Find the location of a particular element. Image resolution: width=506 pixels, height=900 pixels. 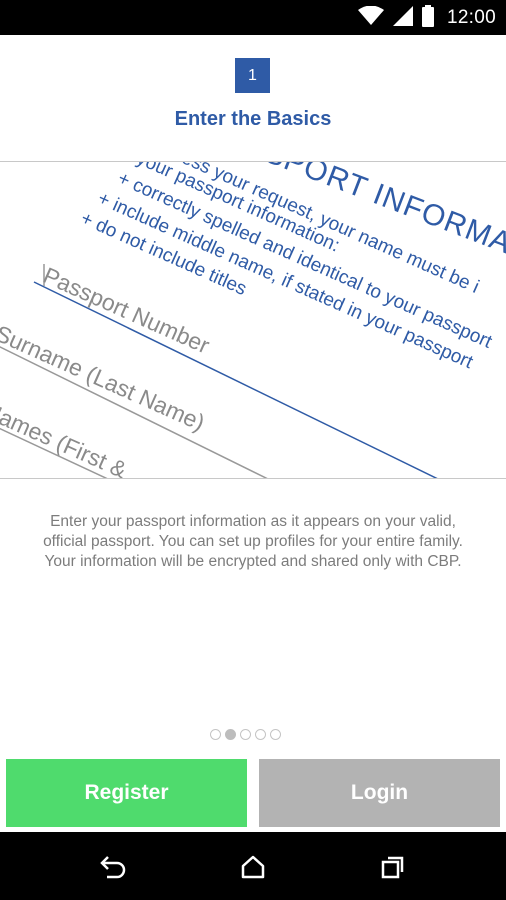

status-icons: 12:00 is located at coordinates (426, 17).